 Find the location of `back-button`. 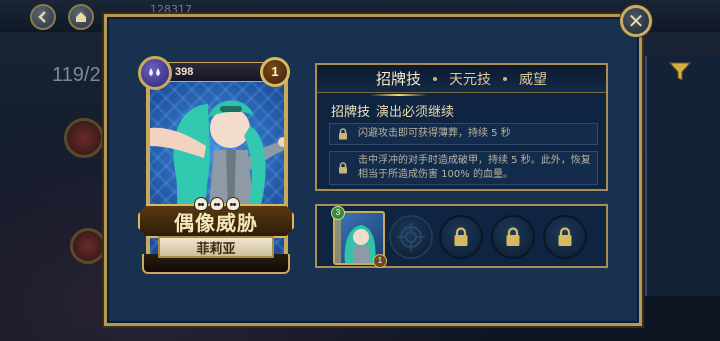

back-button is located at coordinates (43, 17).